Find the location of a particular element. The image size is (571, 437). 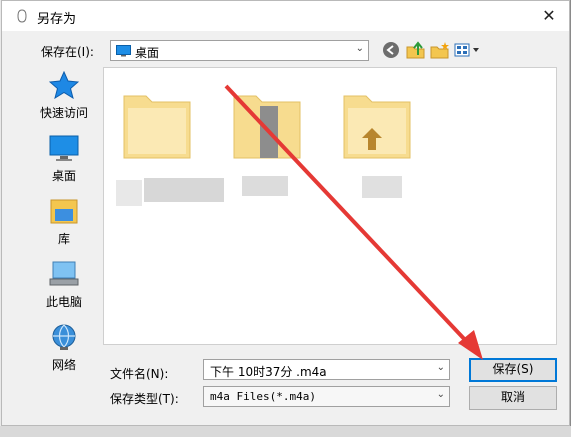

view-menu-button is located at coordinates (468, 51).